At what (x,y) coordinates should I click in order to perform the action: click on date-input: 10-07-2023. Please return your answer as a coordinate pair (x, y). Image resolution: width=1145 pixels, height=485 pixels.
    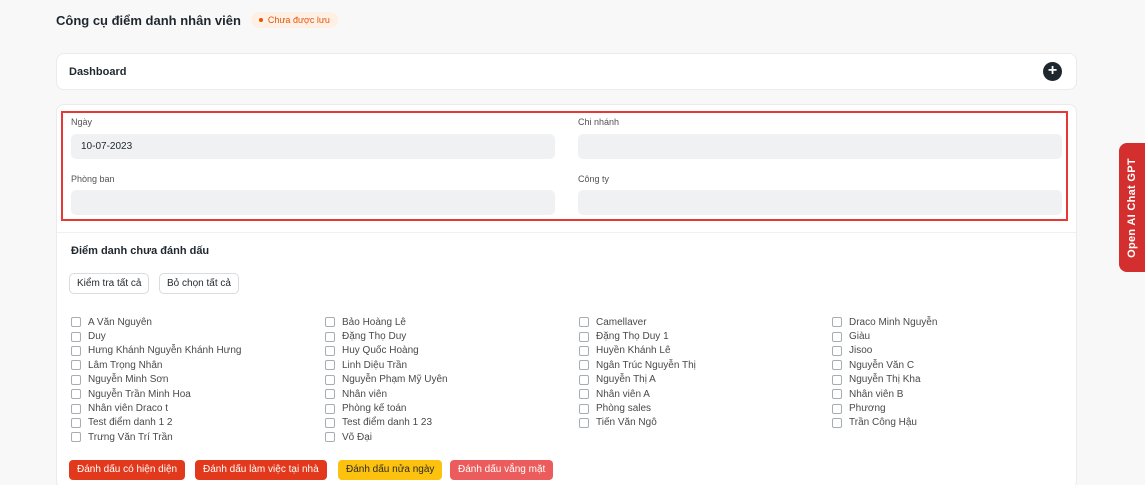
    Looking at the image, I should click on (313, 146).